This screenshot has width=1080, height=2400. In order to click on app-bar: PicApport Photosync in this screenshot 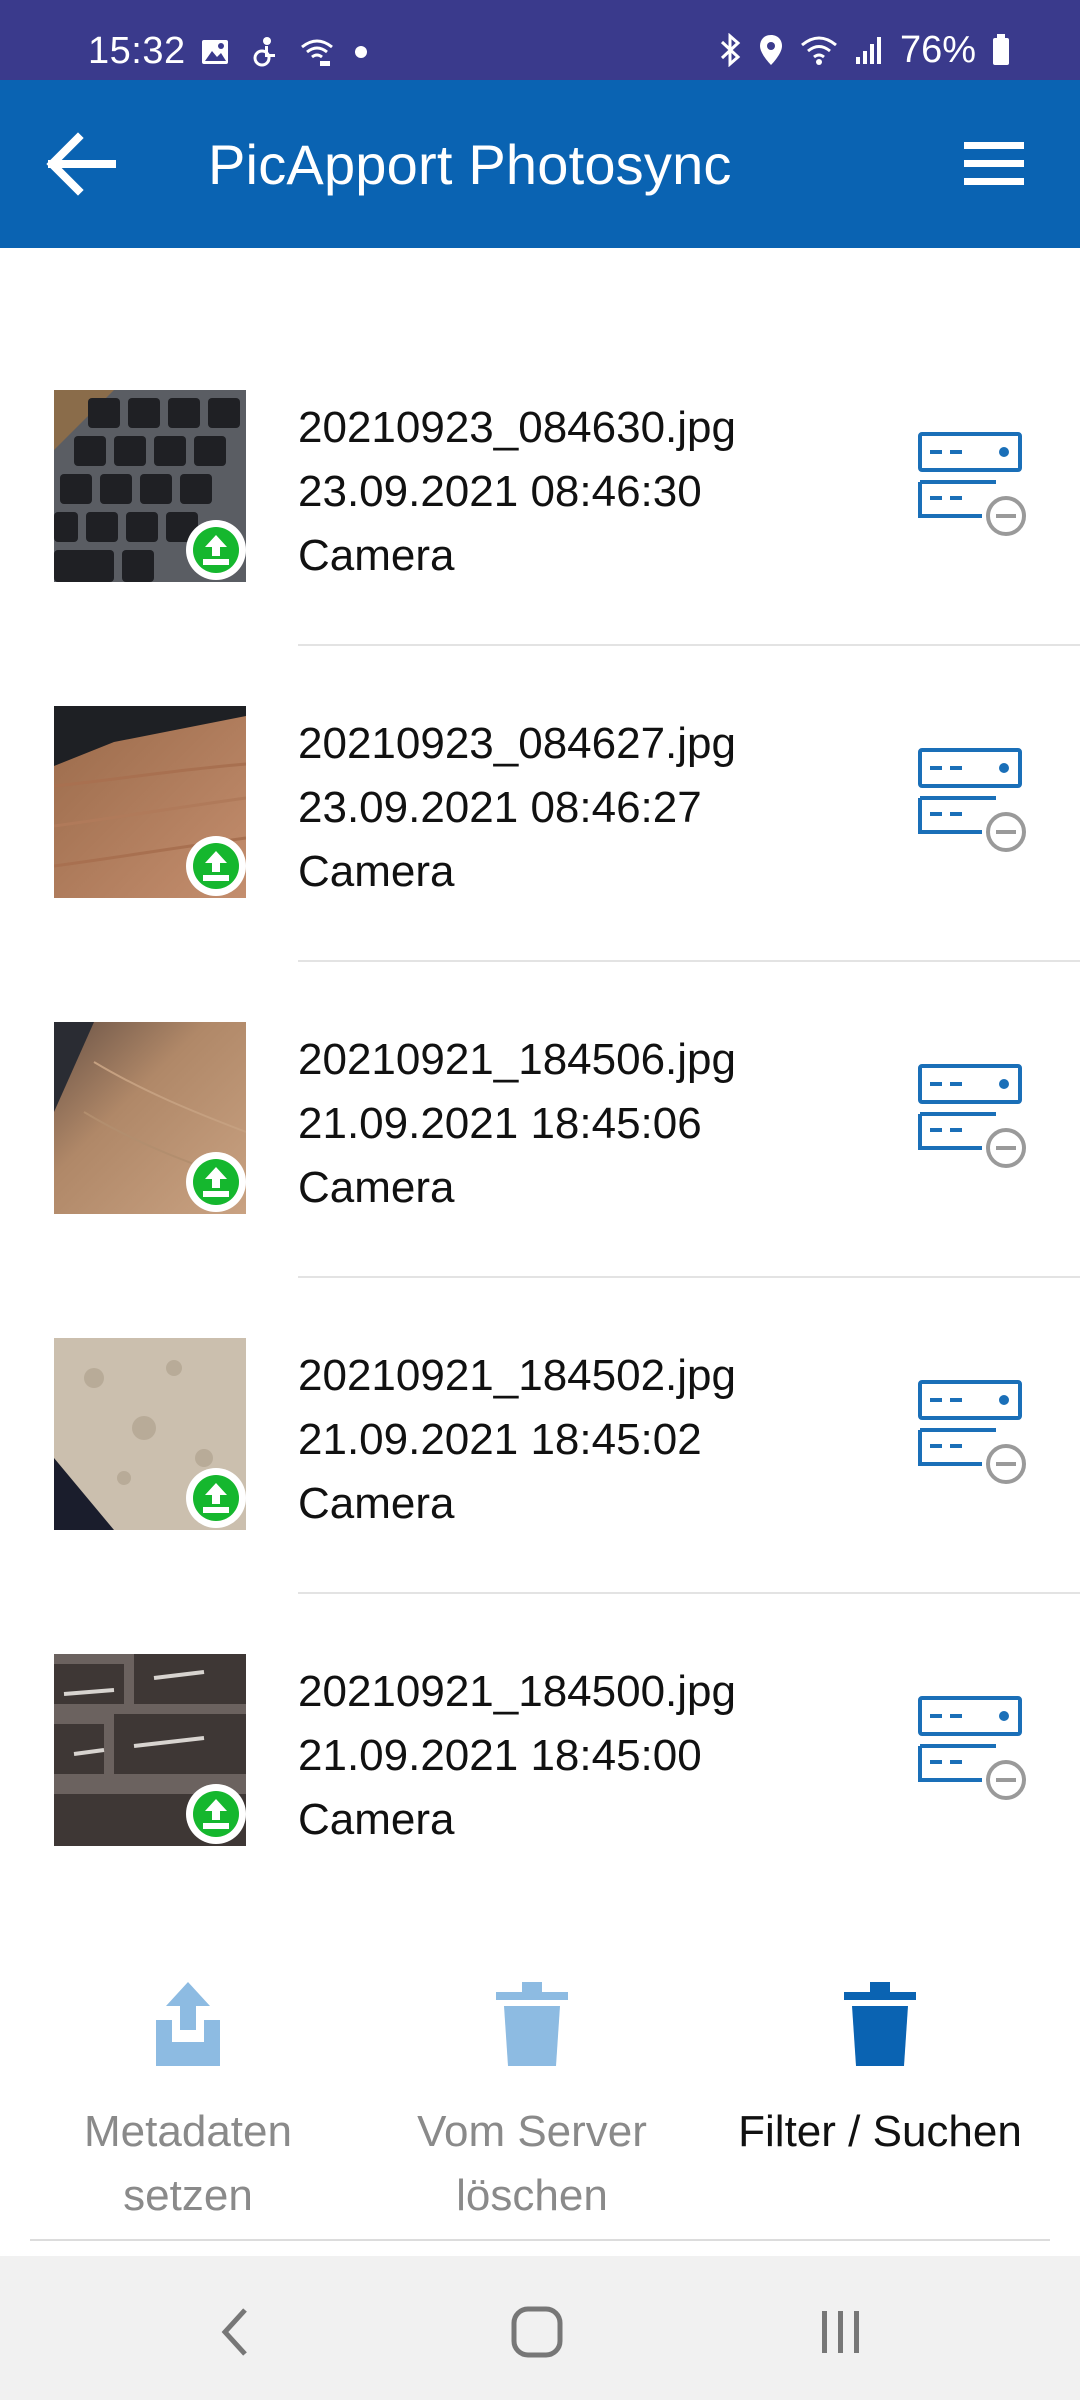, I will do `click(540, 164)`.